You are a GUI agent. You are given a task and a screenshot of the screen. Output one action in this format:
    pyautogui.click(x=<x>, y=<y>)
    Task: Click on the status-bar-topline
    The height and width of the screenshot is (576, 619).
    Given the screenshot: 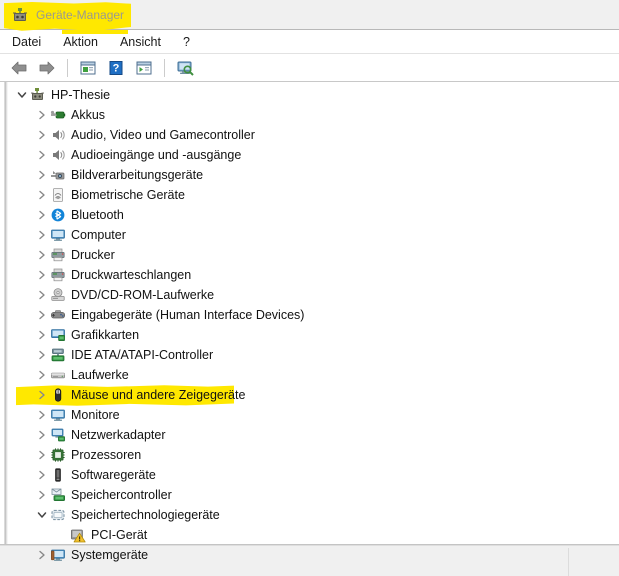 What is the action you would take?
    pyautogui.click(x=309, y=545)
    